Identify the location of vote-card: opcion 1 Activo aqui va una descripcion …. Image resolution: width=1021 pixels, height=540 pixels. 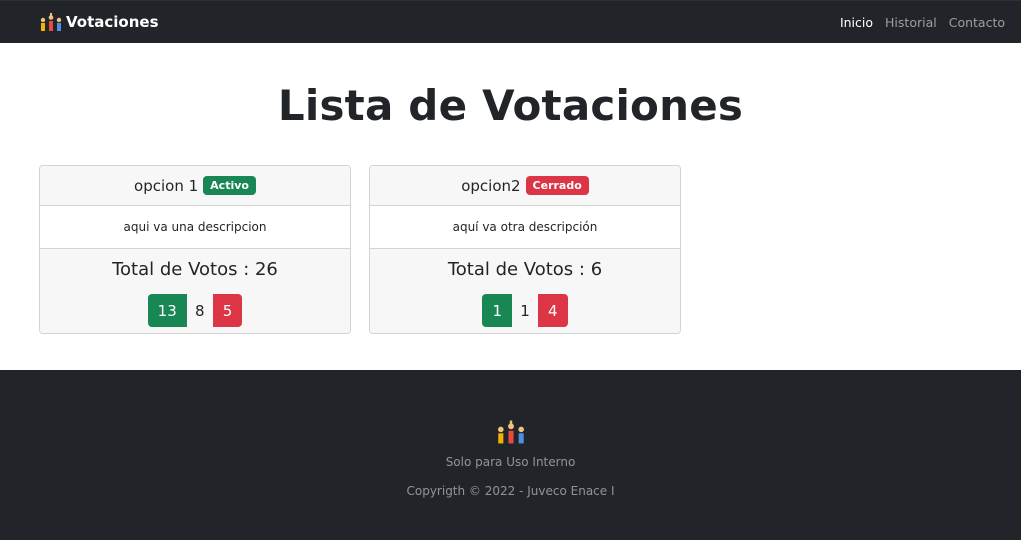
(195, 249).